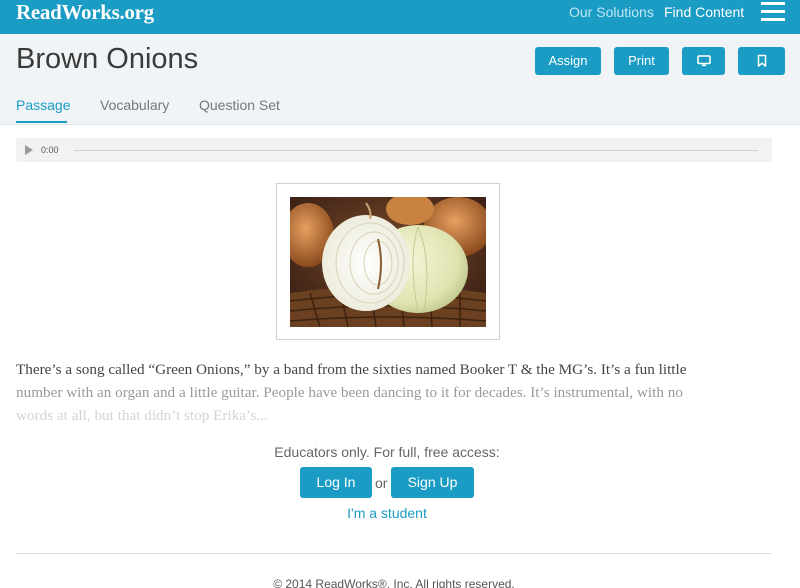 This screenshot has width=800, height=588. I want to click on page-title: Brown Onions, so click(107, 59).